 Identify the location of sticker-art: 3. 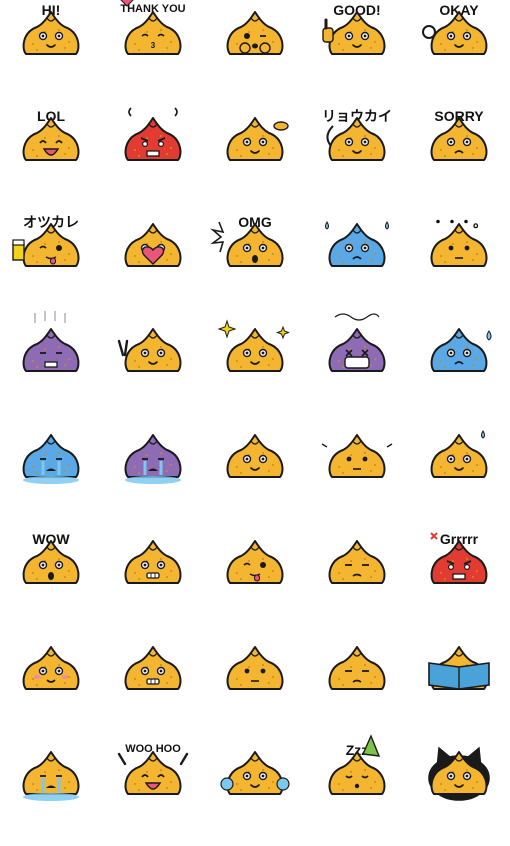
(151, 27).